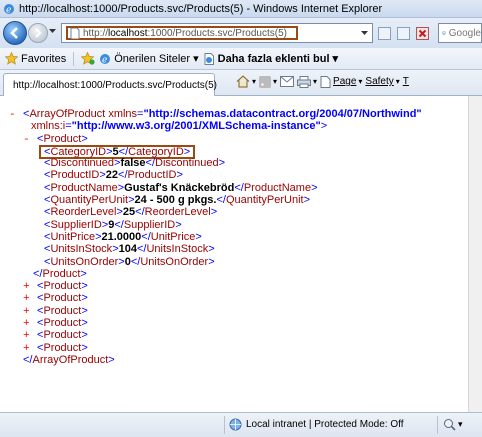 Image resolution: width=482 pixels, height=437 pixels. I want to click on arrow-right-icon, so click(38, 33).